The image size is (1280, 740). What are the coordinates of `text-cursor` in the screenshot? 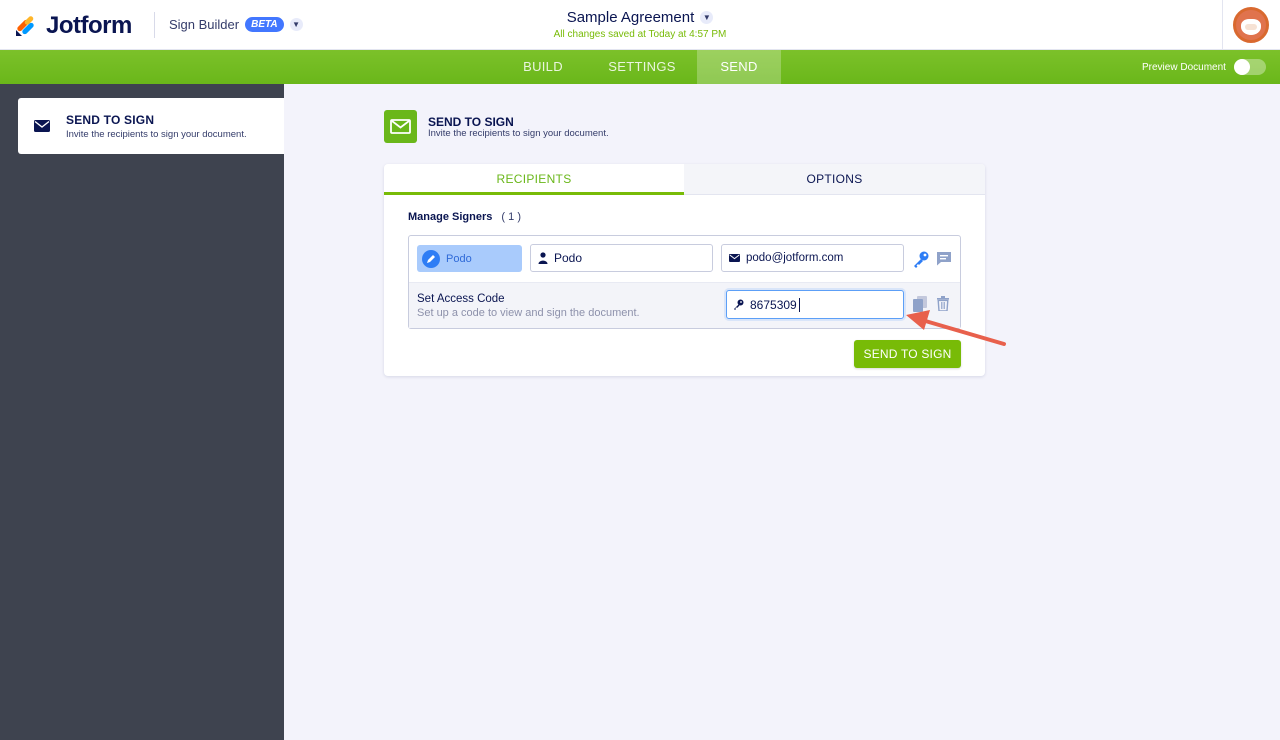 It's located at (799, 304).